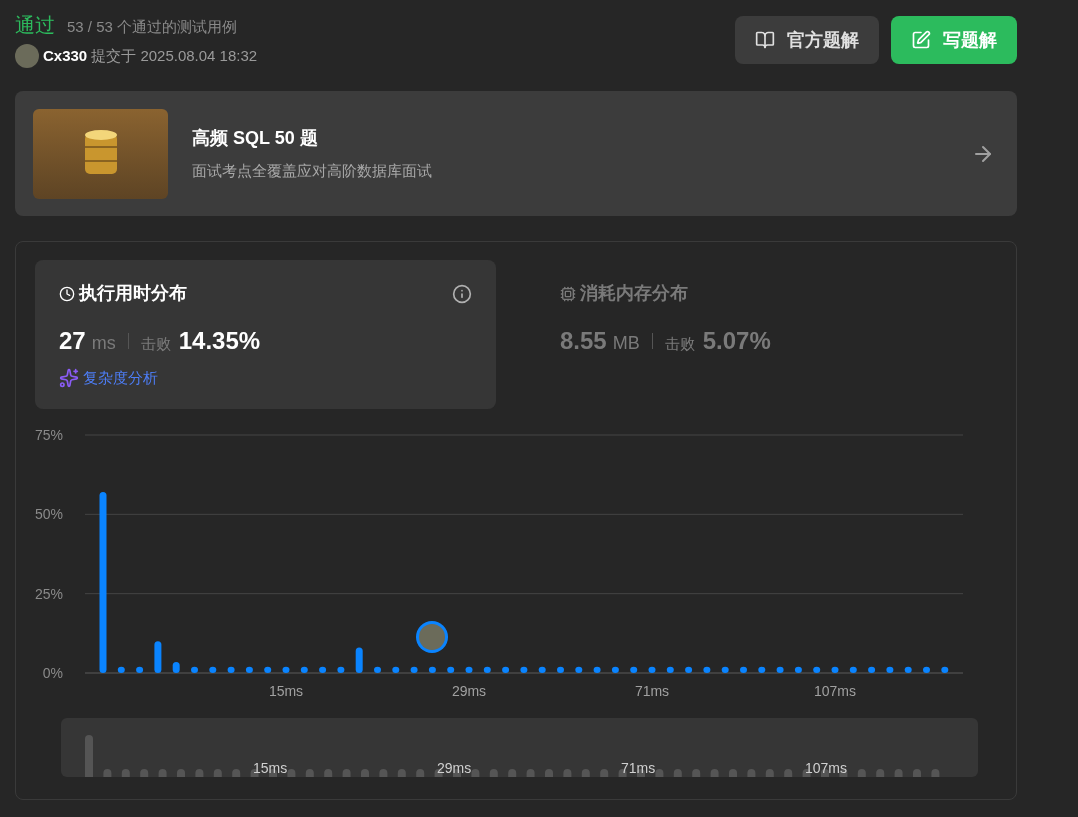 The image size is (1078, 817). I want to click on user-avatar, so click(27, 56).